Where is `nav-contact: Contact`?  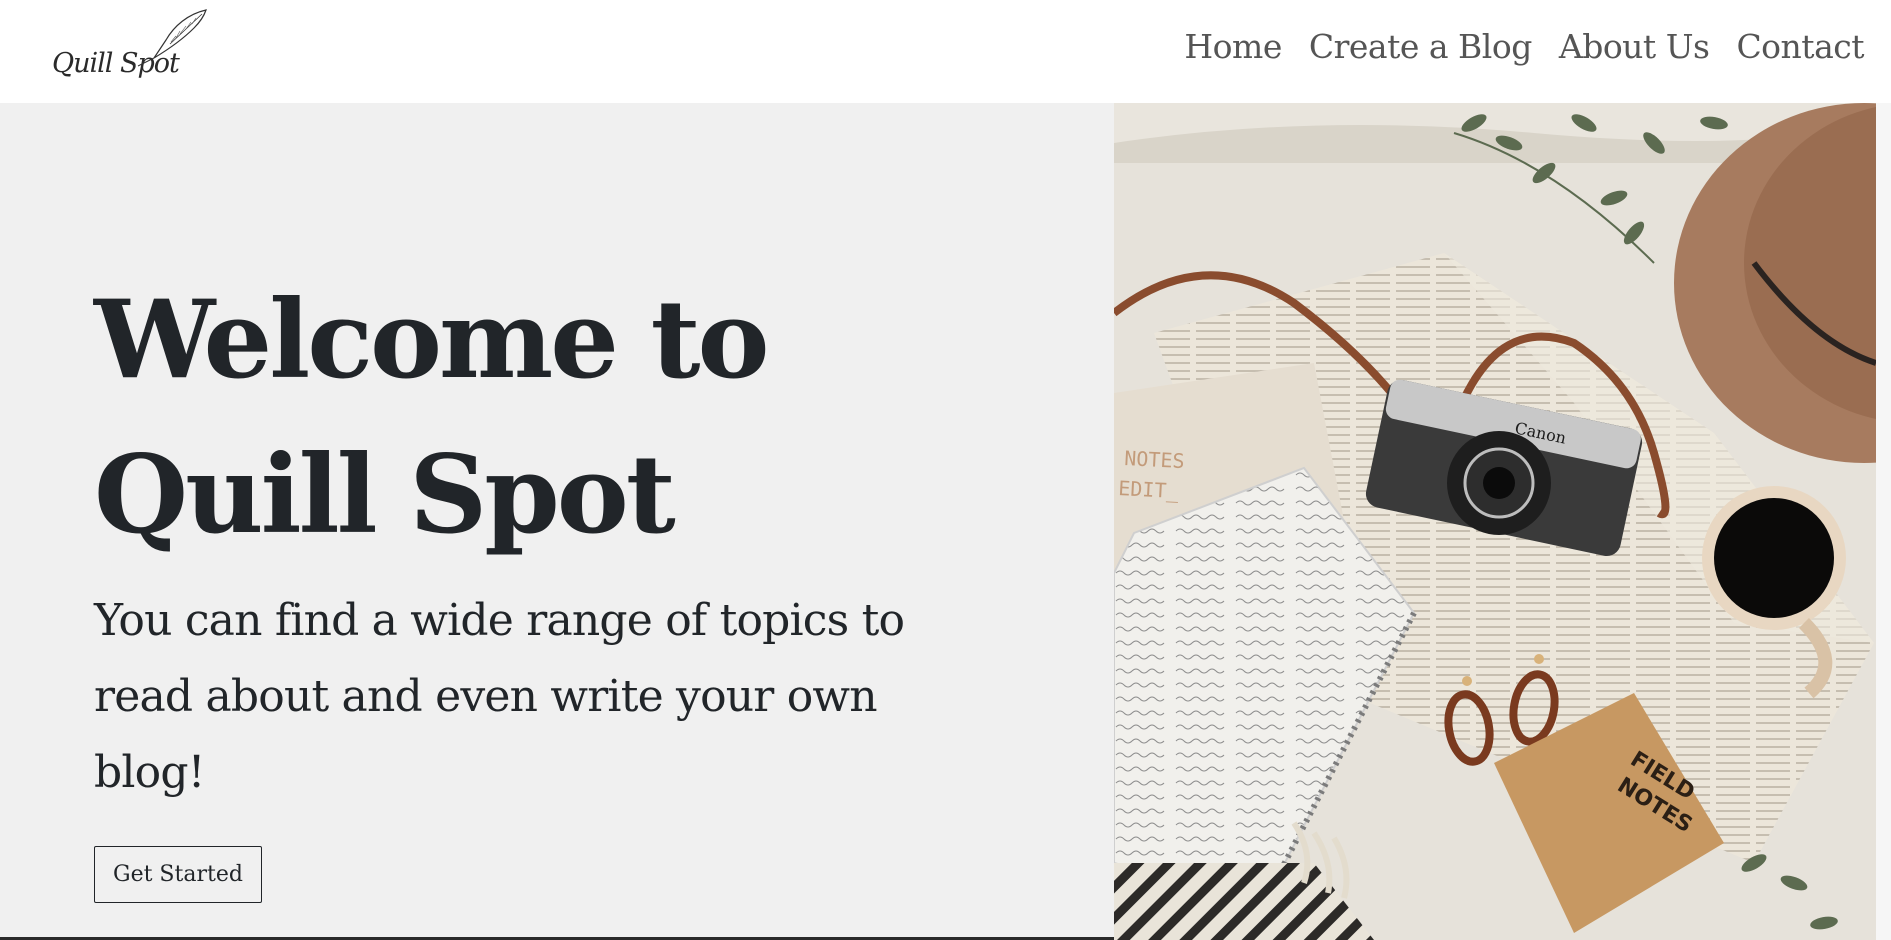 nav-contact: Contact is located at coordinates (1800, 46).